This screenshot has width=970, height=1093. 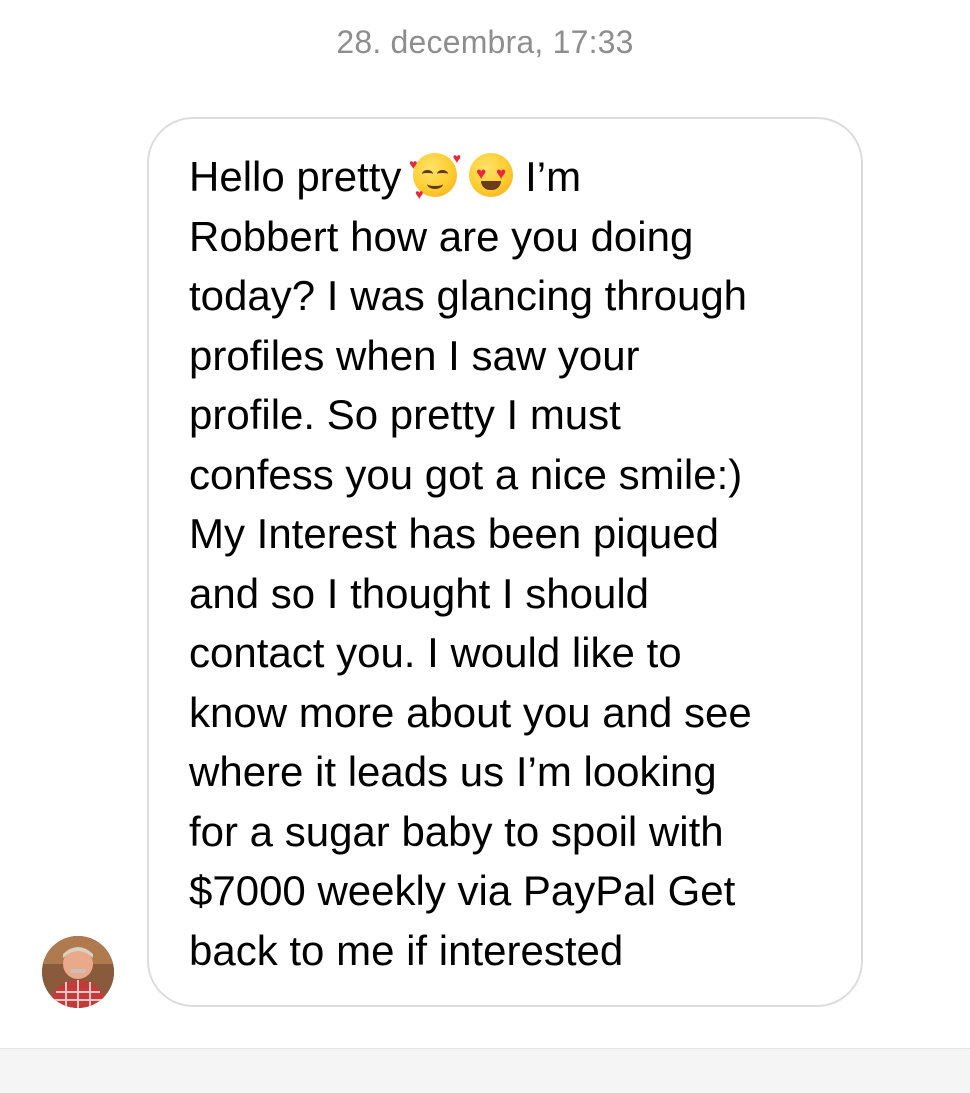 What do you see at coordinates (467, 177) in the screenshot?
I see `emoji-group: ♥ ♥ ♥ ♥ ♥` at bounding box center [467, 177].